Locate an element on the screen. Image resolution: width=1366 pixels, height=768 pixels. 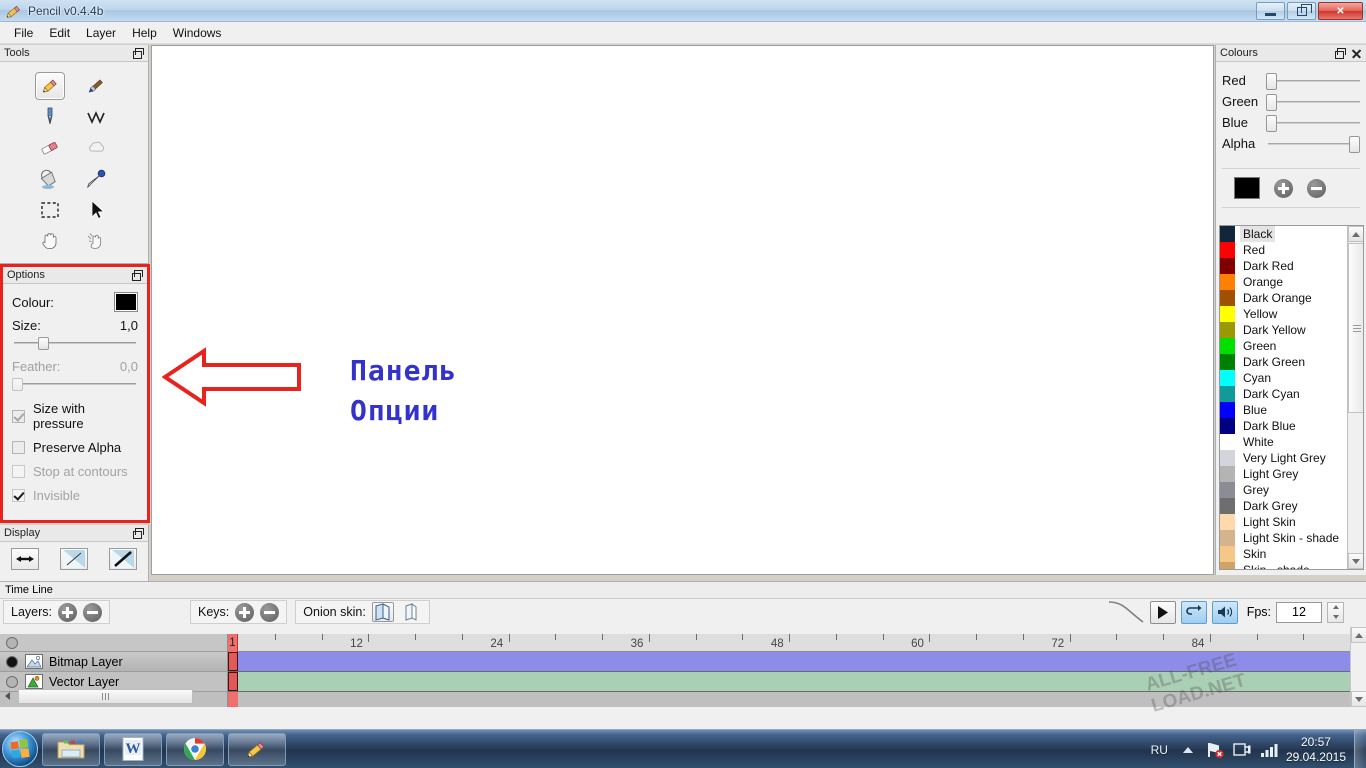
network-error-icon is located at coordinates (1215, 750).